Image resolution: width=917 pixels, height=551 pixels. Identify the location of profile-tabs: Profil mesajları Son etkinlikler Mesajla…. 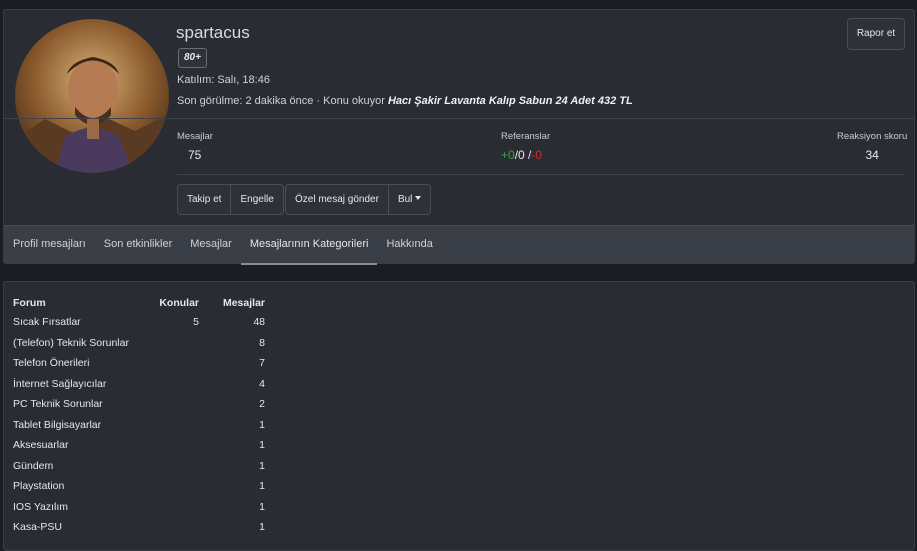
(459, 245).